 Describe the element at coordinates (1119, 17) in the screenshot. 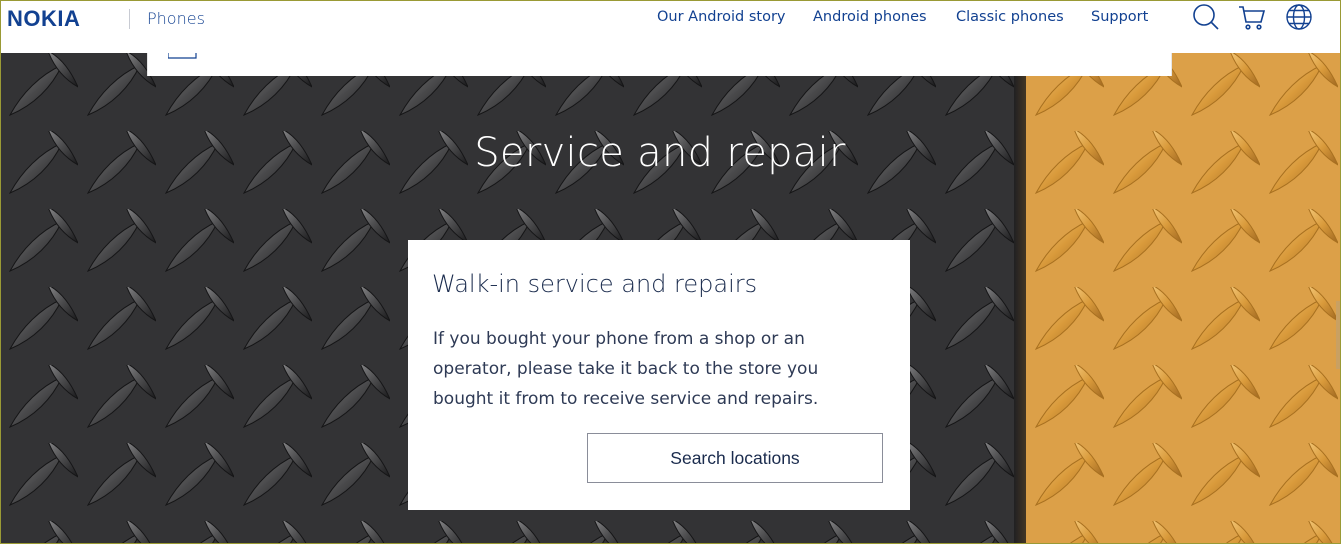

I see `nav-item-support: Support` at that location.